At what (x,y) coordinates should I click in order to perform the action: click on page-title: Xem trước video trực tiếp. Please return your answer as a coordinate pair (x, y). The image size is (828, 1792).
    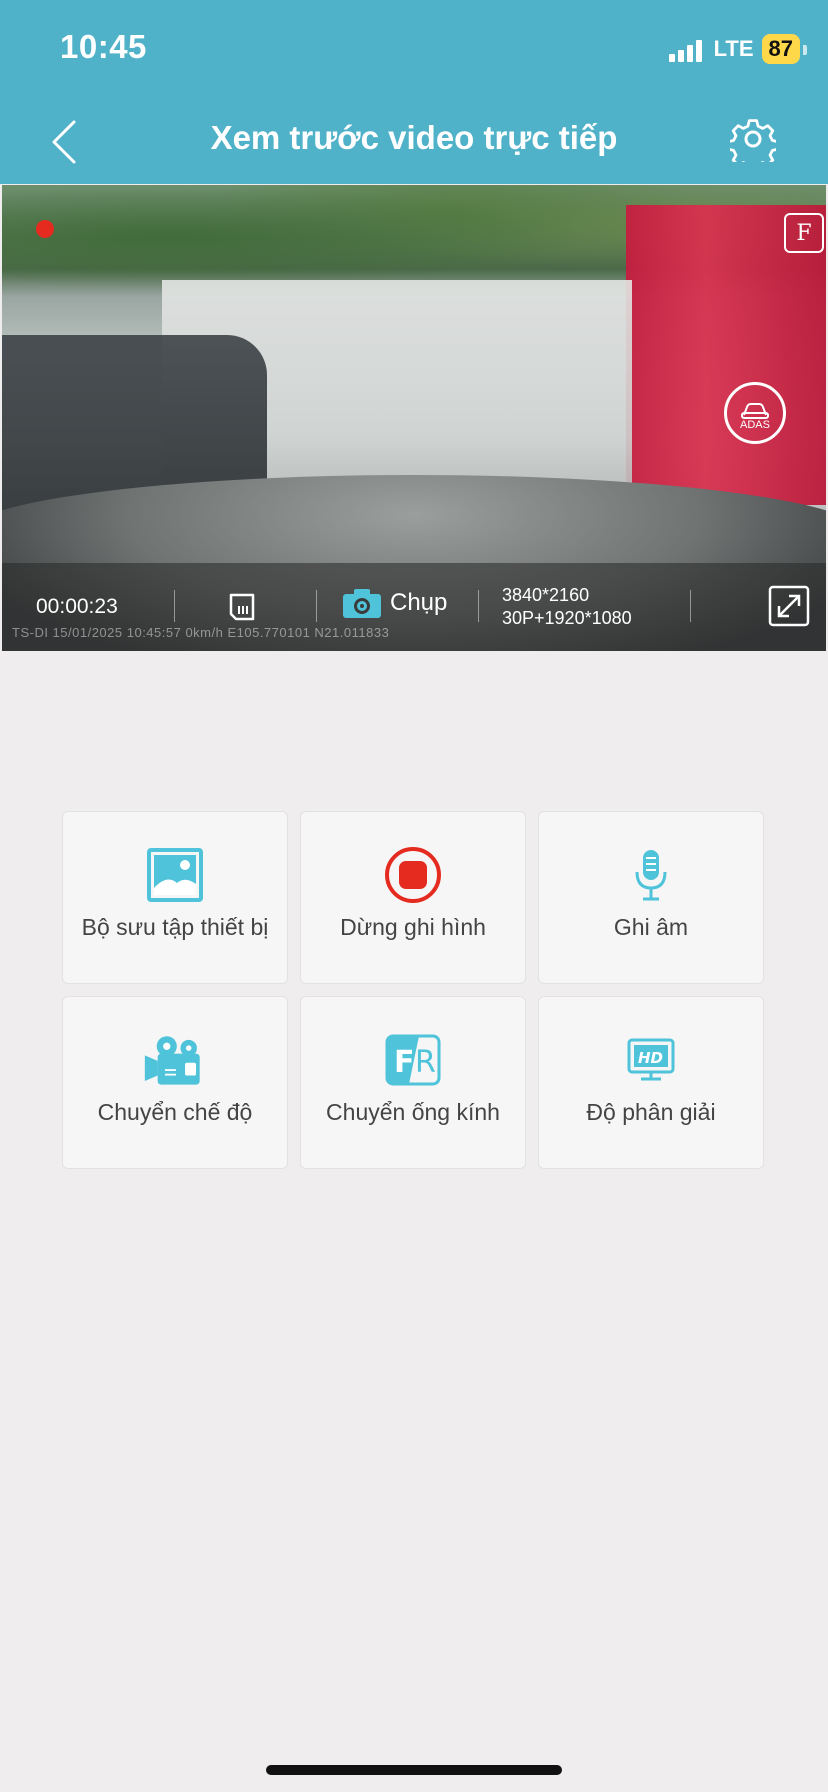
    Looking at the image, I should click on (414, 137).